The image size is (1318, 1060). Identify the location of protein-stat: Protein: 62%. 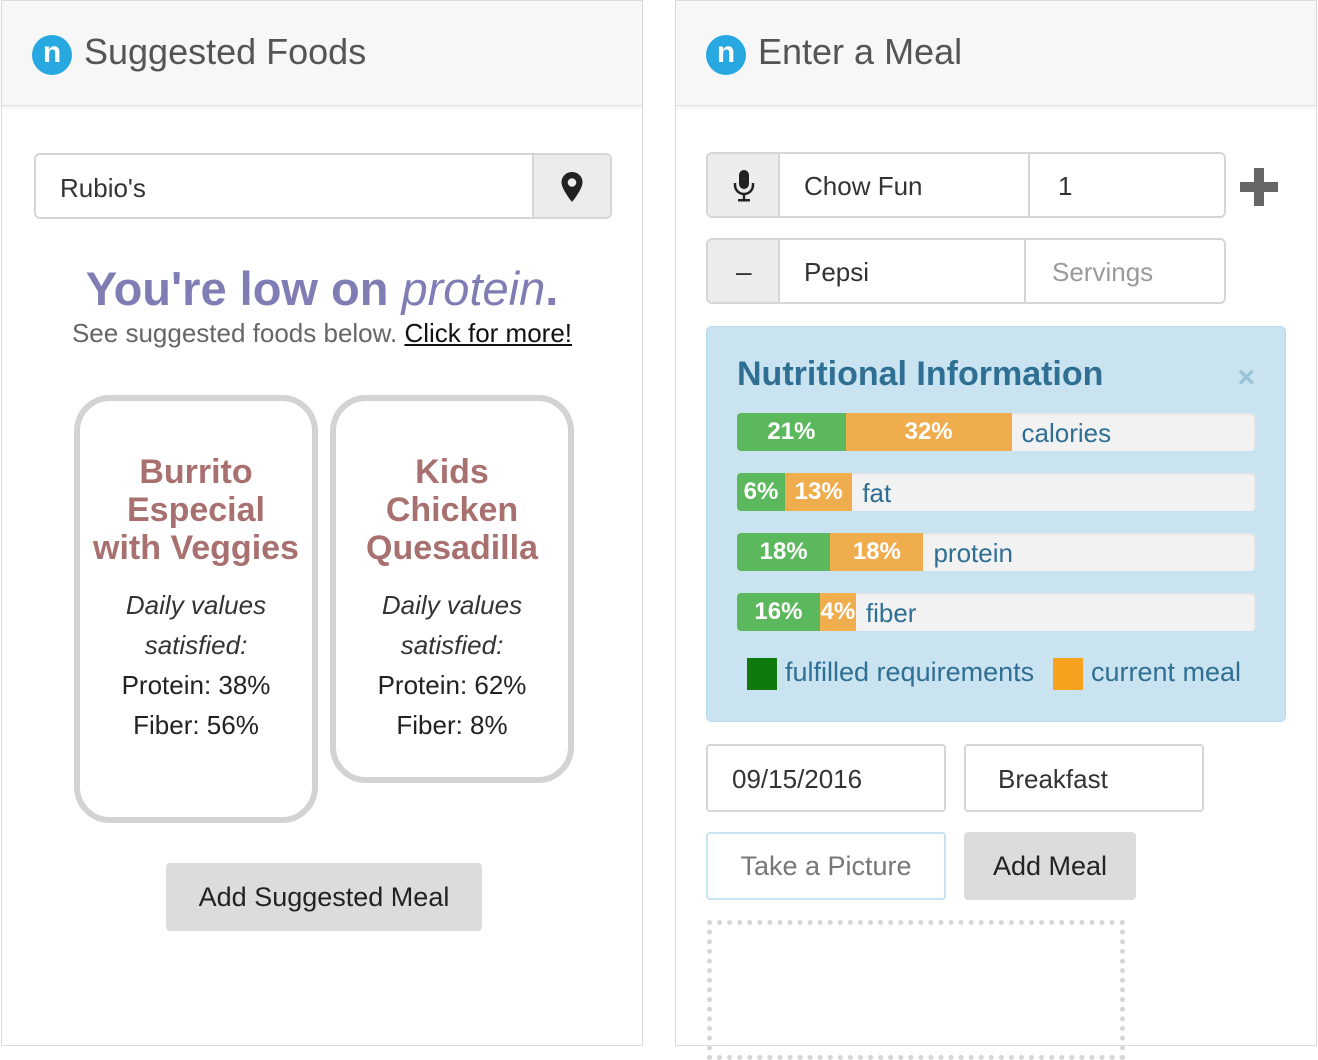
(452, 685).